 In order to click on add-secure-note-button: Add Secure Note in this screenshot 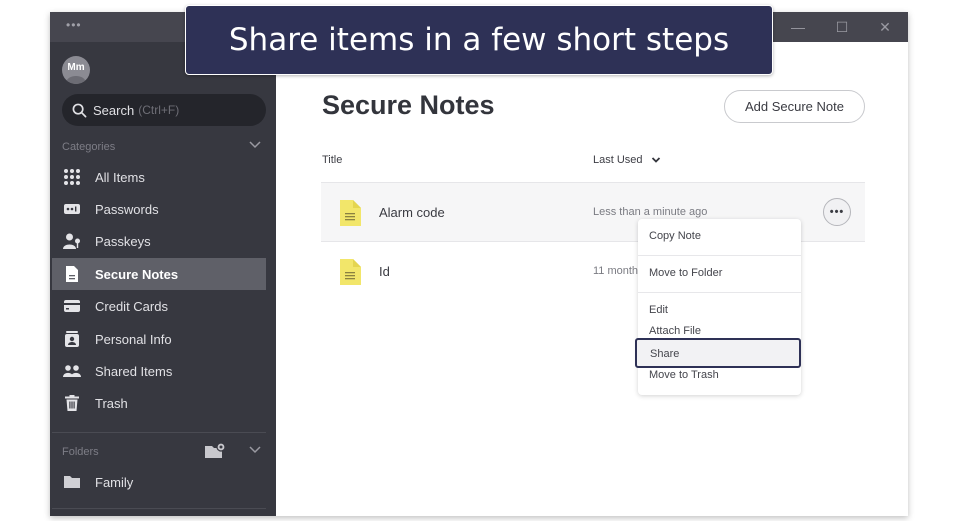, I will do `click(794, 106)`.